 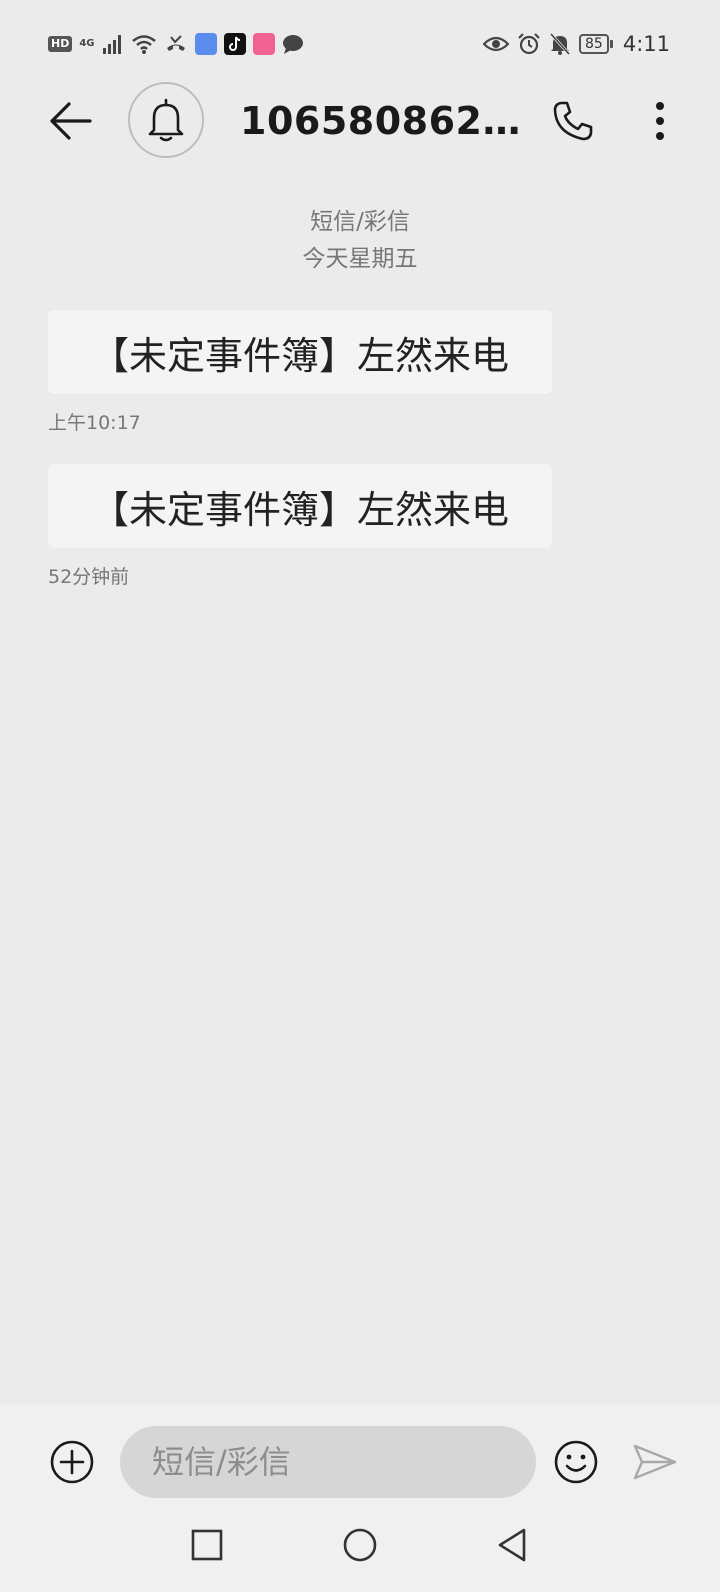 I want to click on mute-icon, so click(x=560, y=44).